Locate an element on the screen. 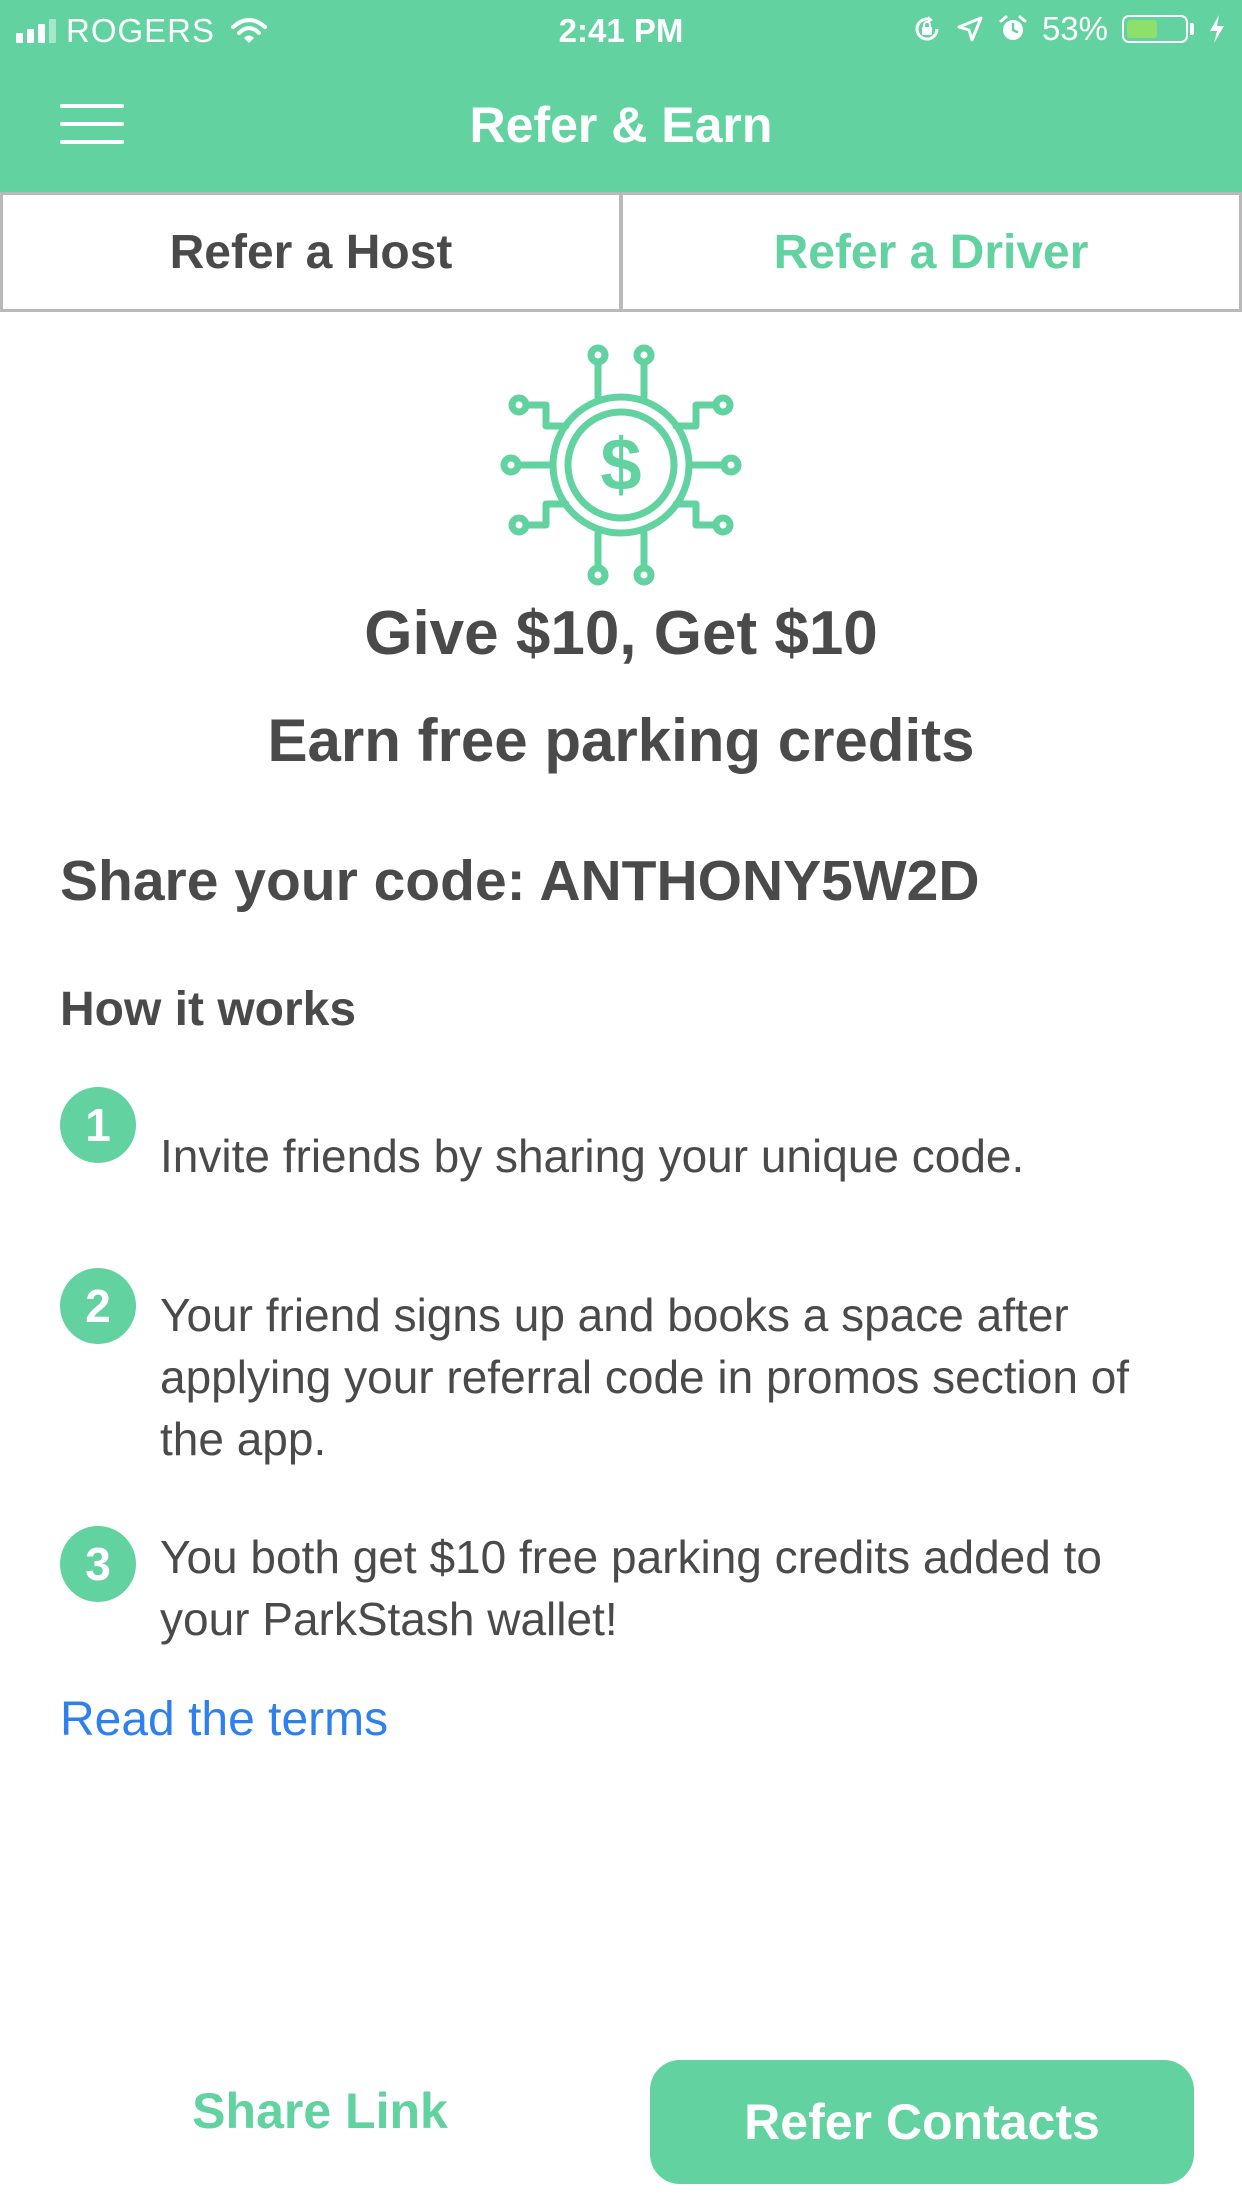 This screenshot has height=2208, width=1242. app-header: ROGERS 2:41 PM 53% Refer & Earn is located at coordinates (621, 96).